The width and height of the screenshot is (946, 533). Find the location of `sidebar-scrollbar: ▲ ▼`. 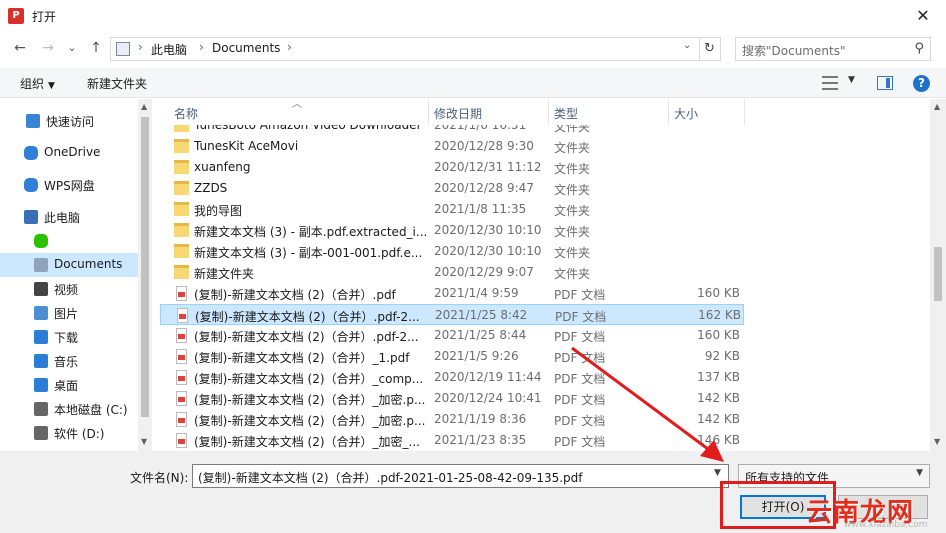

sidebar-scrollbar: ▲ ▼ is located at coordinates (145, 275).